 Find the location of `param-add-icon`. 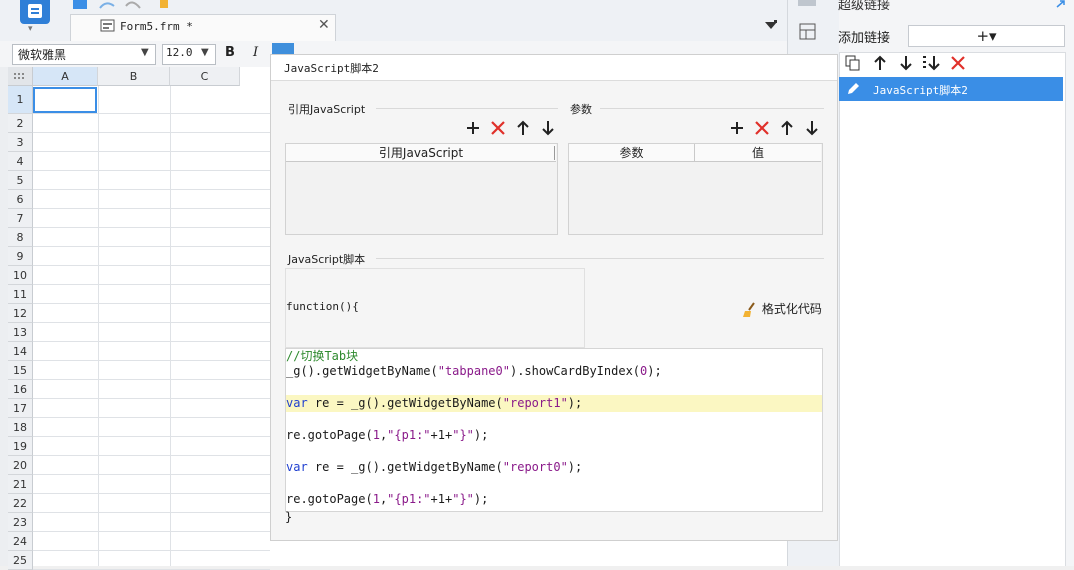

param-add-icon is located at coordinates (737, 128).